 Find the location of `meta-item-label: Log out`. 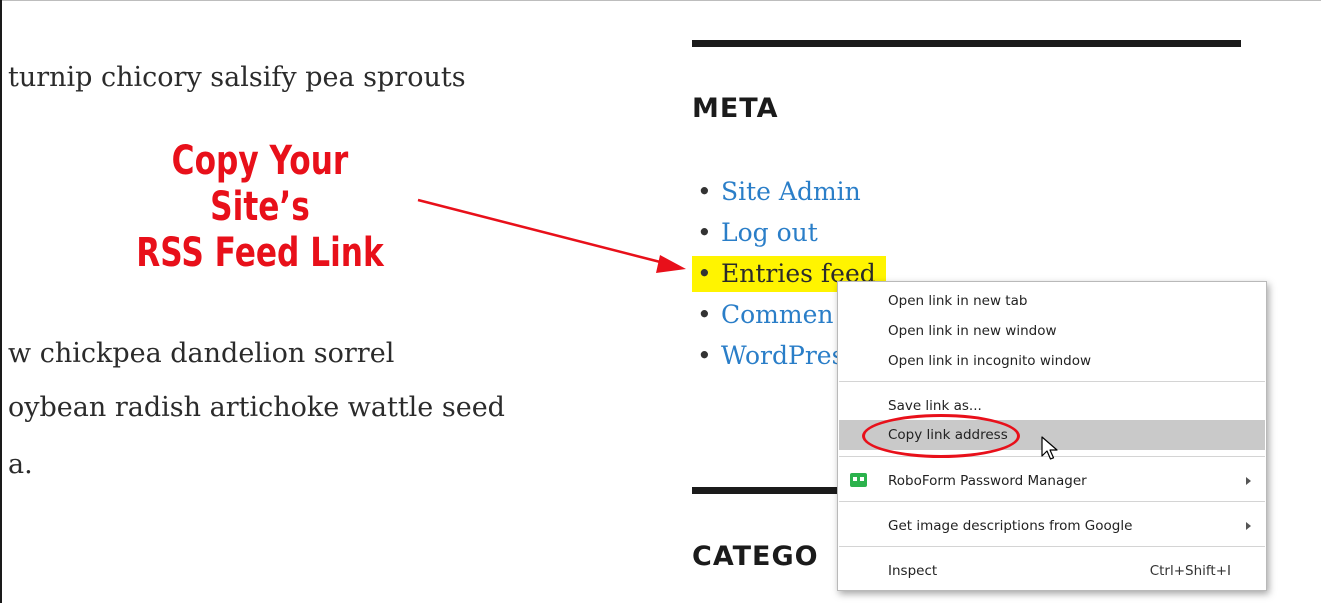

meta-item-label: Log out is located at coordinates (769, 232).